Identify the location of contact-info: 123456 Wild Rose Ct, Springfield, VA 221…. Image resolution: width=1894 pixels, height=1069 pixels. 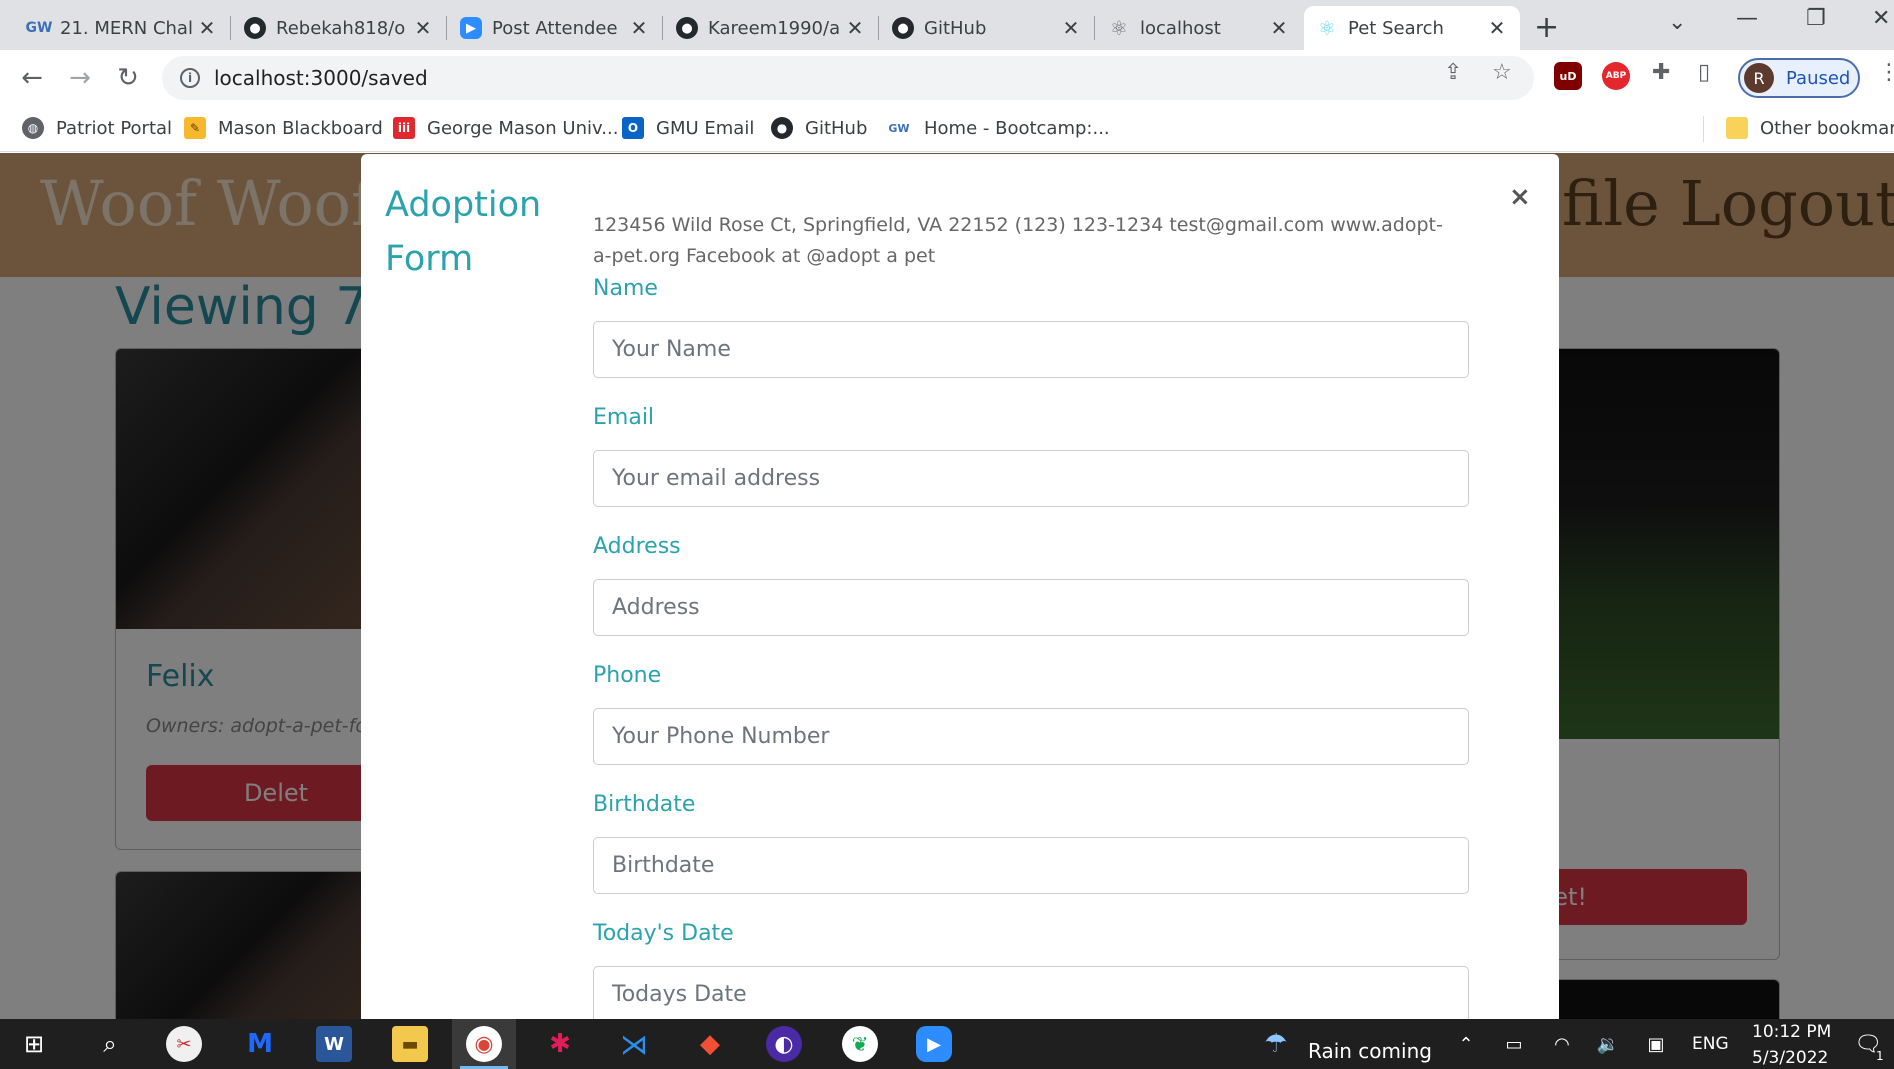
(1018, 240).